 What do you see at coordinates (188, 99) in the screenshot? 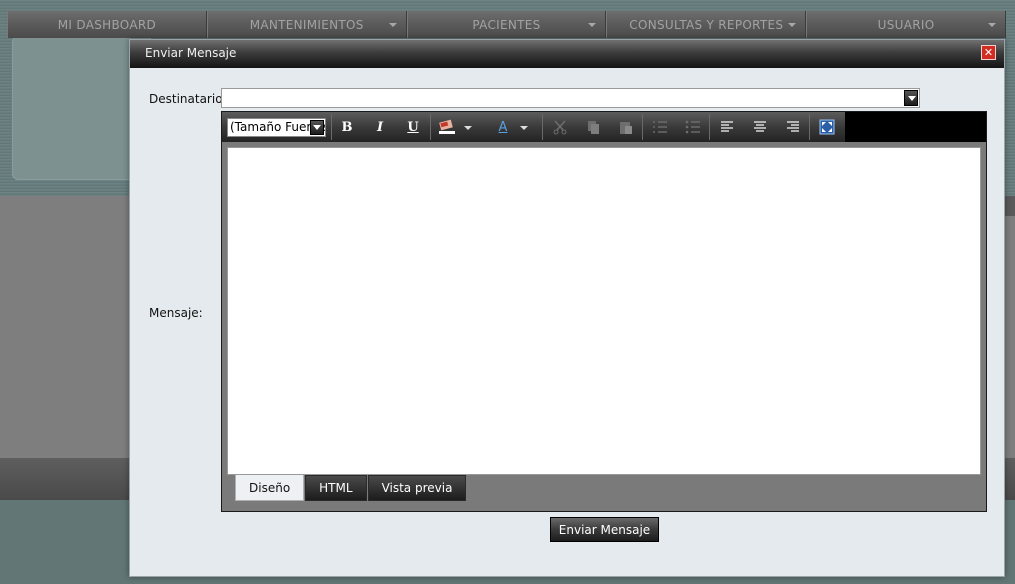
I see `recipient-label: Destinatario:` at bounding box center [188, 99].